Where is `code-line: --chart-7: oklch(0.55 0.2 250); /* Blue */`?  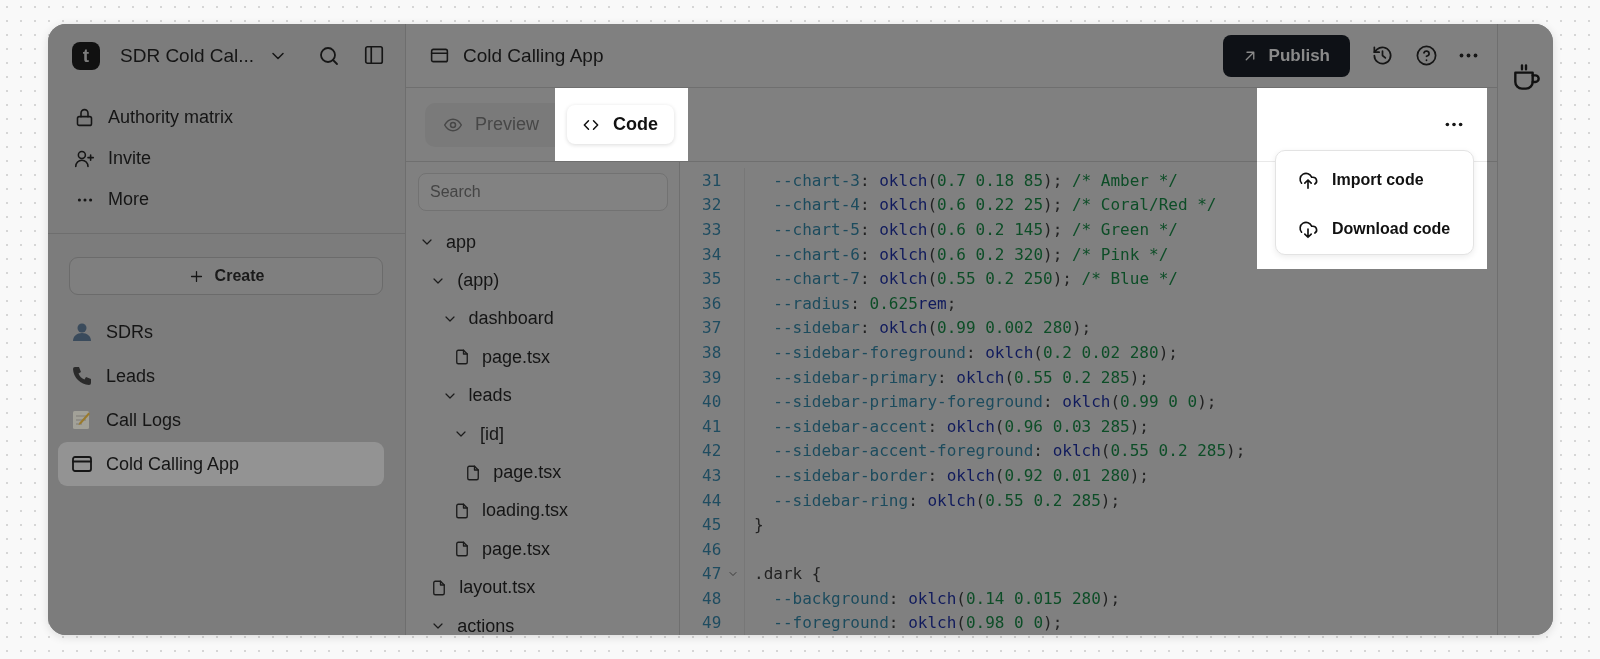
code-line: --chart-7: oklch(0.55 0.2 250); /* Blue */ is located at coordinates (975, 279).